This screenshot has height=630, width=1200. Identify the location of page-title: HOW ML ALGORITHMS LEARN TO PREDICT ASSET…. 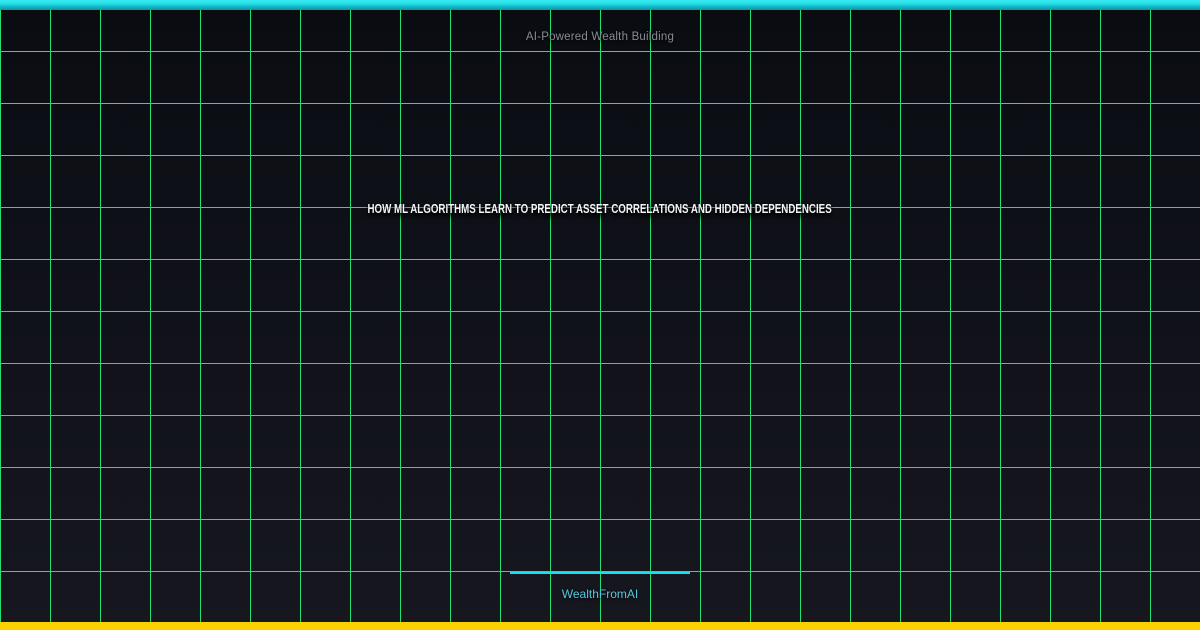
(600, 209).